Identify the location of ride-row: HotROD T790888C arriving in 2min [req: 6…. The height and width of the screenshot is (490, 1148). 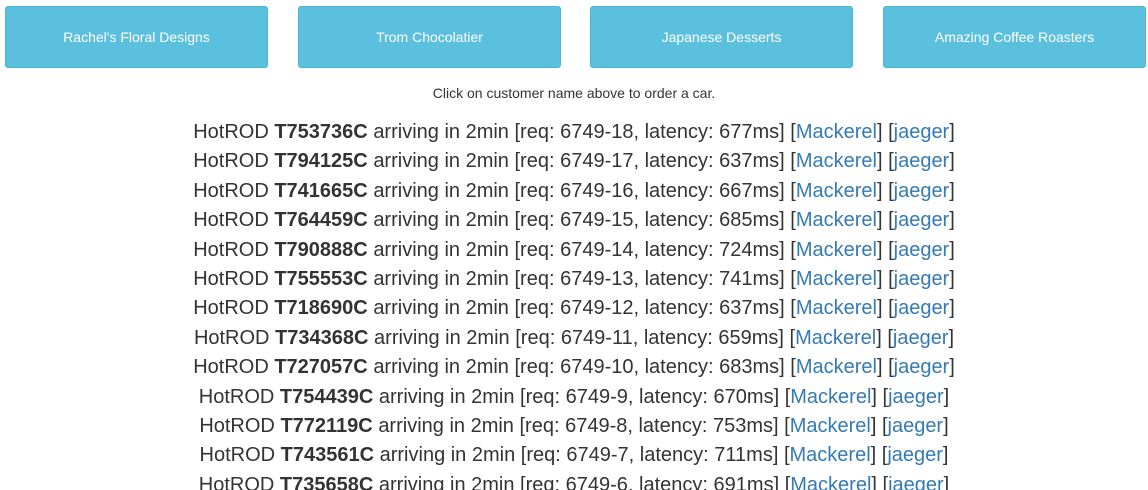
(574, 249).